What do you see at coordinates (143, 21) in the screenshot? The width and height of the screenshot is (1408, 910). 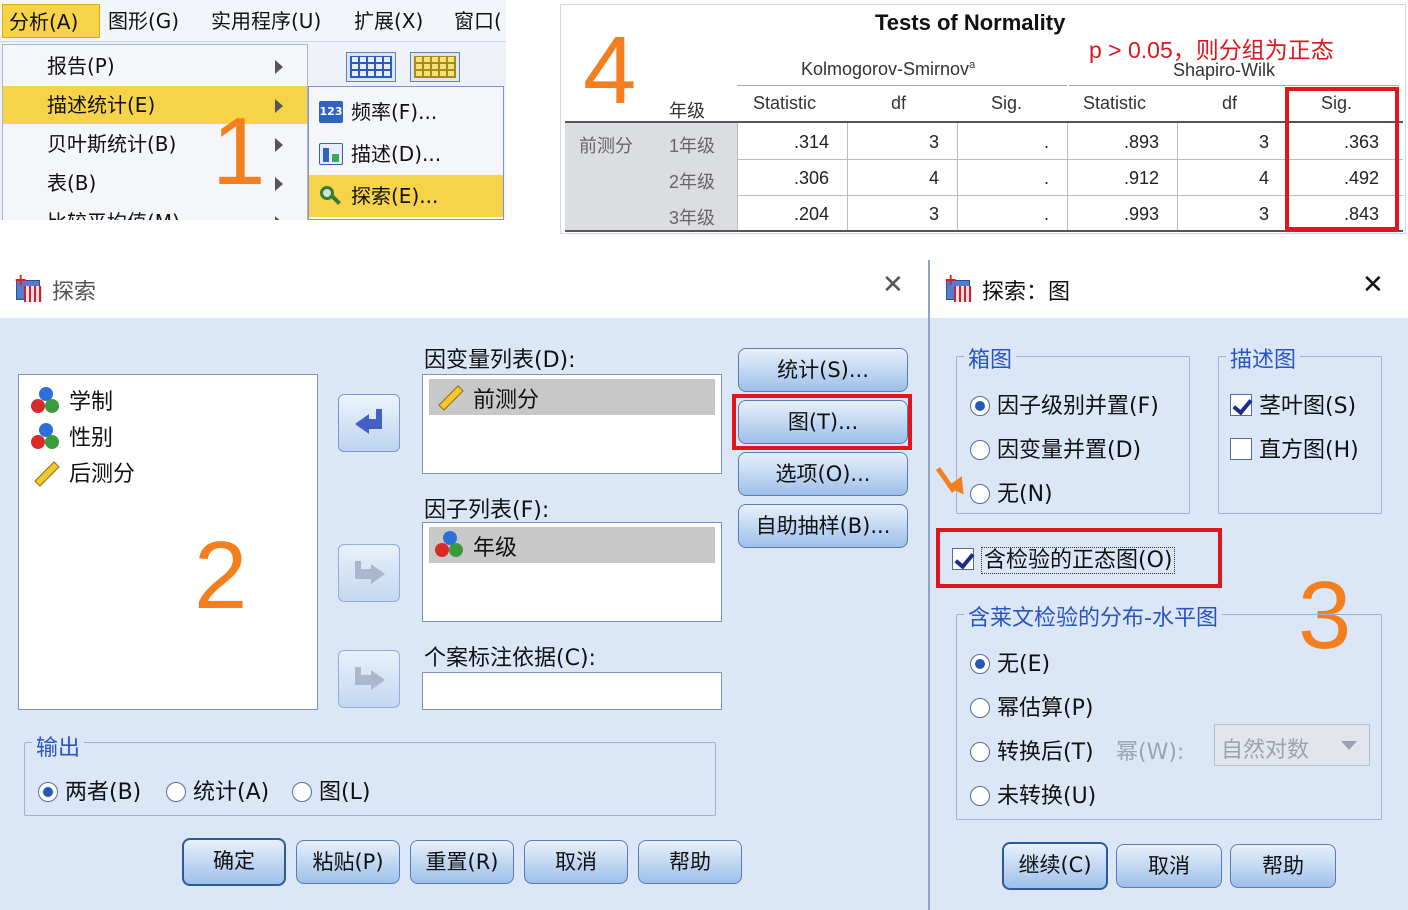 I see `menu-graphs: 图形(G)` at bounding box center [143, 21].